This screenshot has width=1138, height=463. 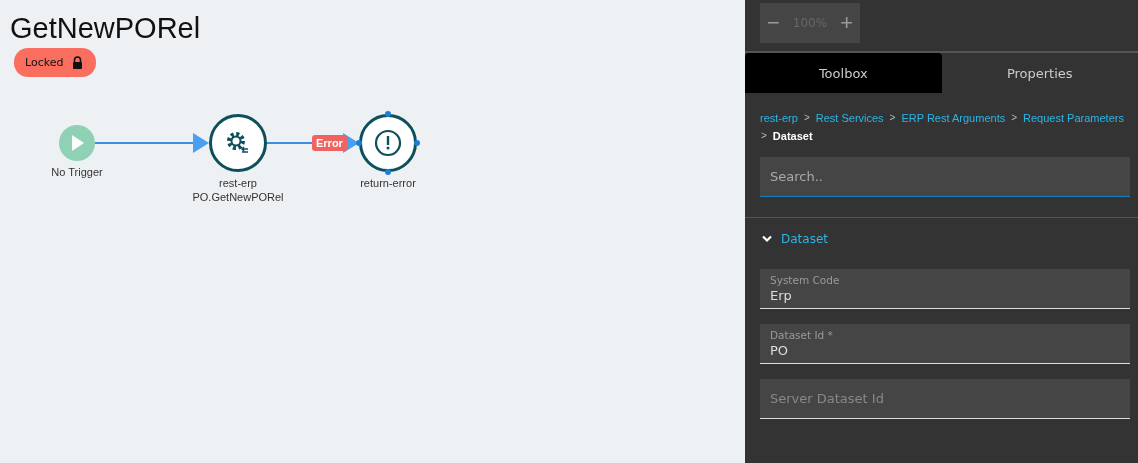 What do you see at coordinates (77, 143) in the screenshot?
I see `play-node` at bounding box center [77, 143].